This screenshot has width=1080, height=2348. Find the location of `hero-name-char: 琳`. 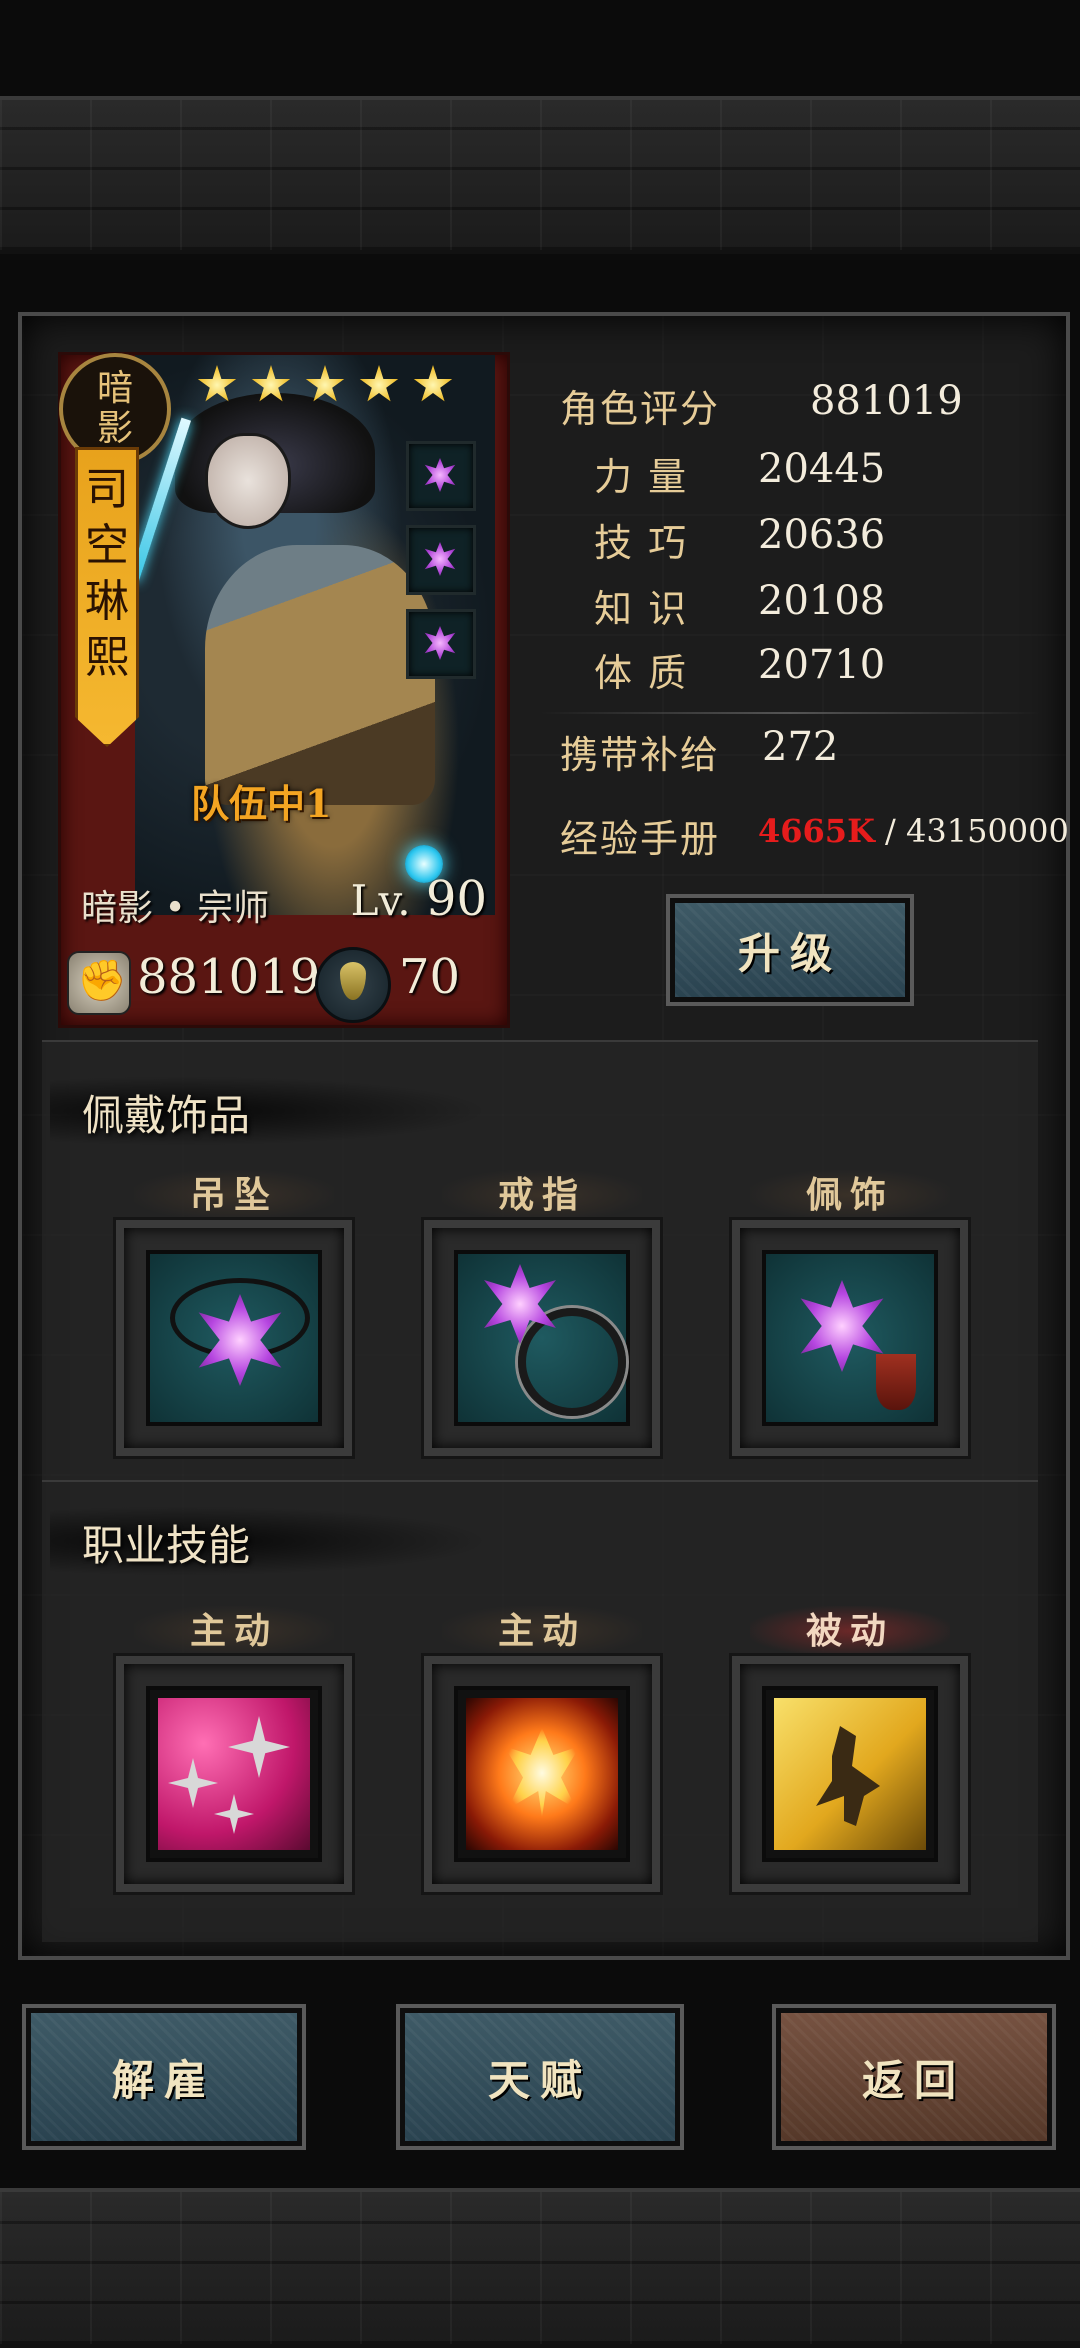

hero-name-char: 琳 is located at coordinates (107, 601).